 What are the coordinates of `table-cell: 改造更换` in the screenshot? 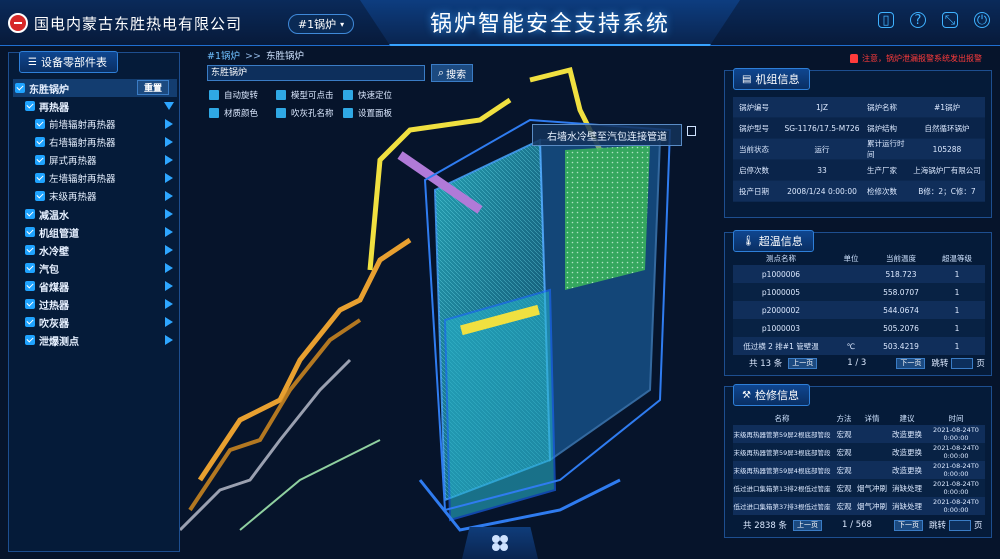 It's located at (907, 434).